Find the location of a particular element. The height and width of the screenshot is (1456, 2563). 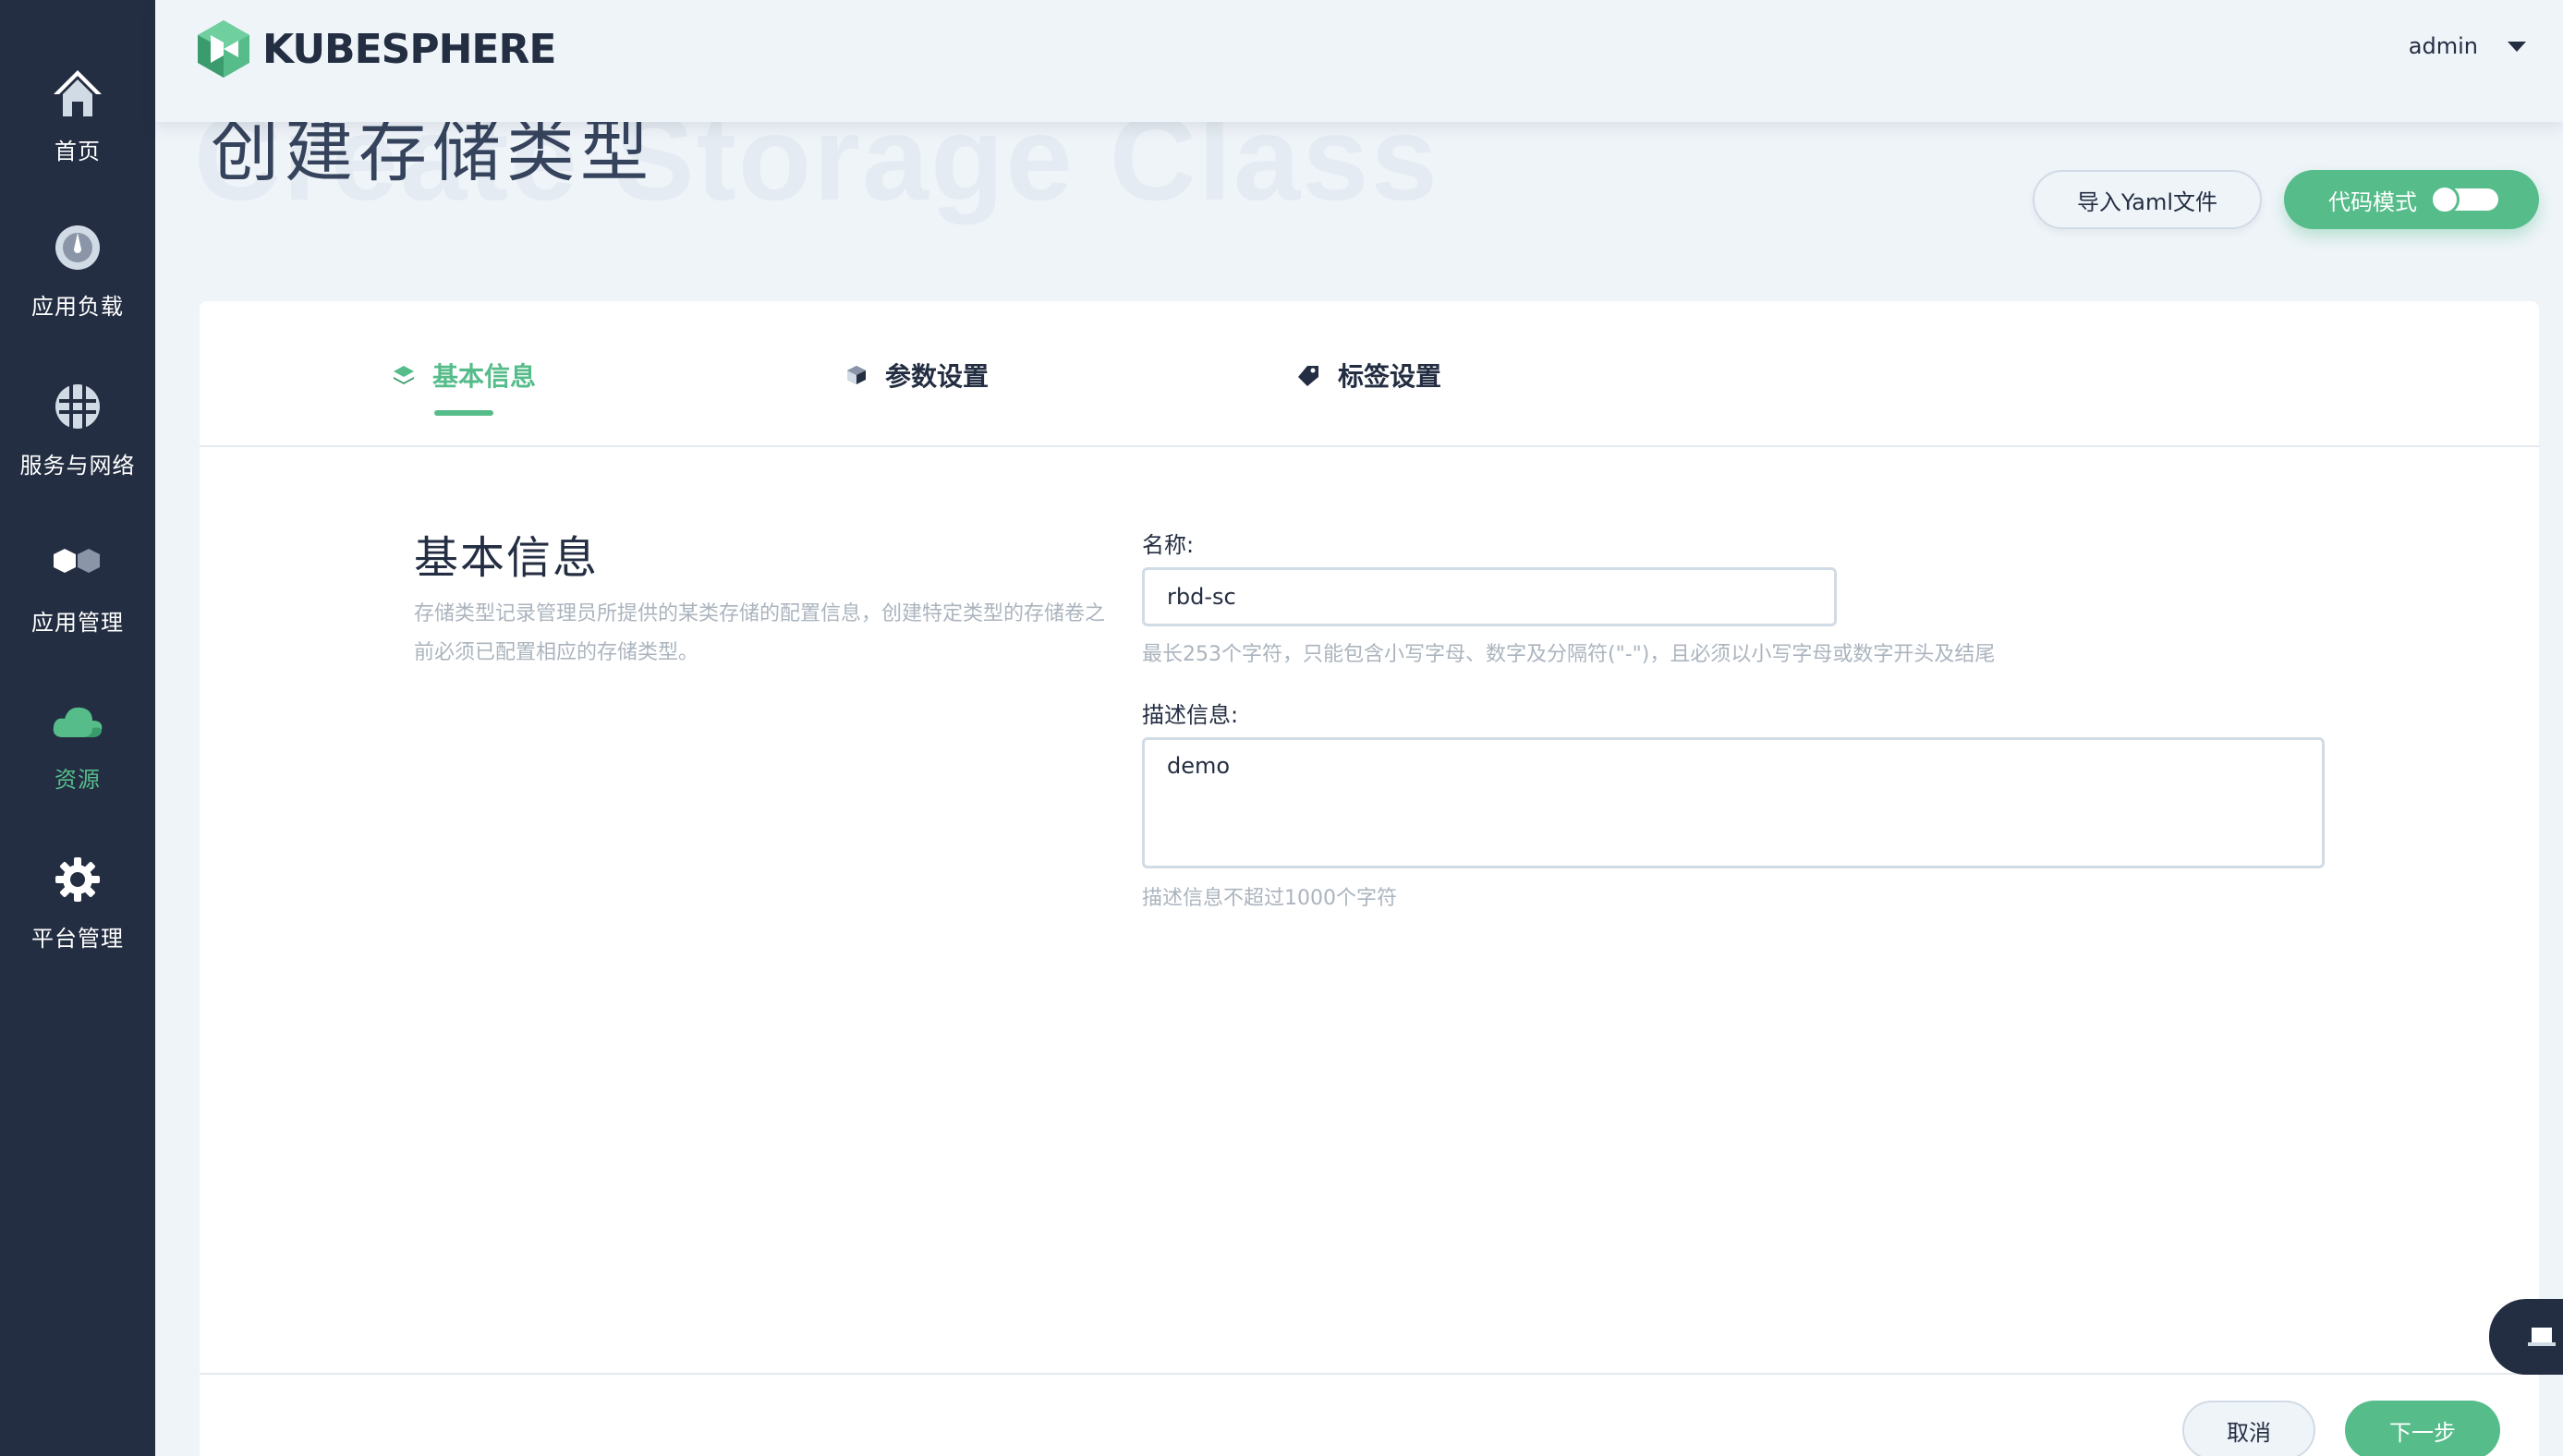

cancel-button: 取消 is located at coordinates (2248, 1428).